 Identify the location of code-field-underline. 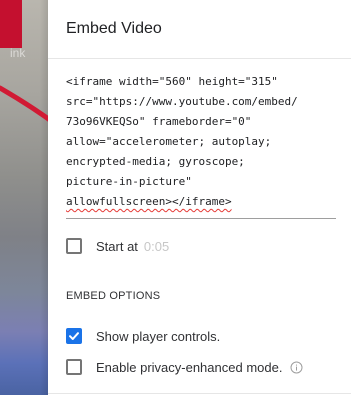
(201, 218).